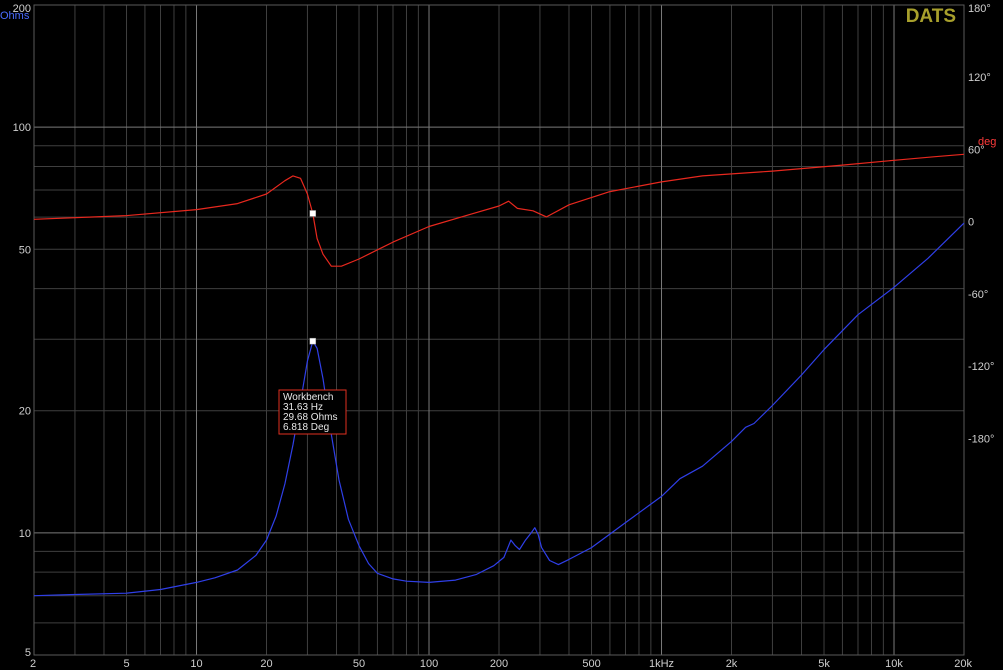 The image size is (1003, 670). Describe the element at coordinates (22, 331) in the screenshot. I see `left-axis-ticks: 2001005020105` at that location.